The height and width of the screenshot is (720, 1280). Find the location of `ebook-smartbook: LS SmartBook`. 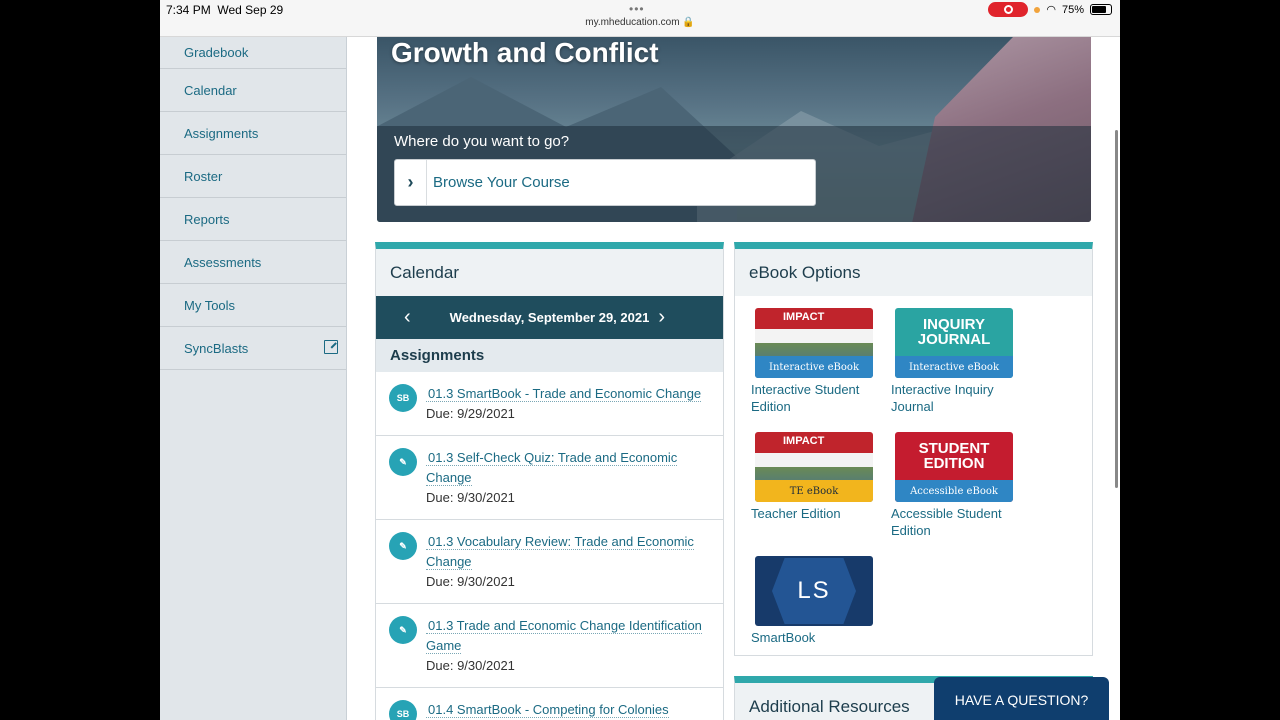

ebook-smartbook: LS SmartBook is located at coordinates (816, 601).